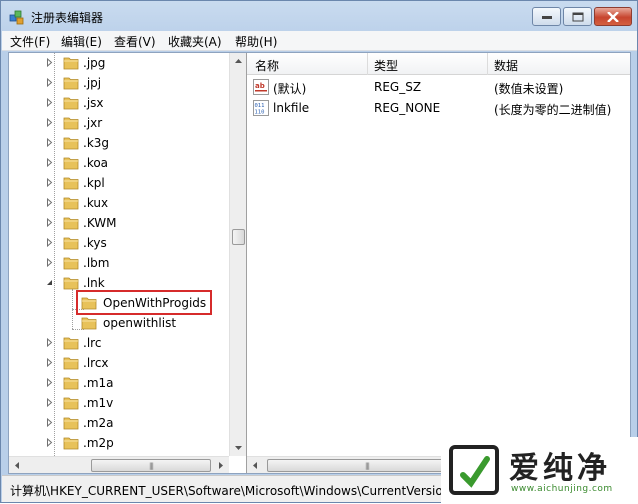 This screenshot has width=638, height=504. What do you see at coordinates (119, 203) in the screenshot?
I see `tree-item: .kux` at bounding box center [119, 203].